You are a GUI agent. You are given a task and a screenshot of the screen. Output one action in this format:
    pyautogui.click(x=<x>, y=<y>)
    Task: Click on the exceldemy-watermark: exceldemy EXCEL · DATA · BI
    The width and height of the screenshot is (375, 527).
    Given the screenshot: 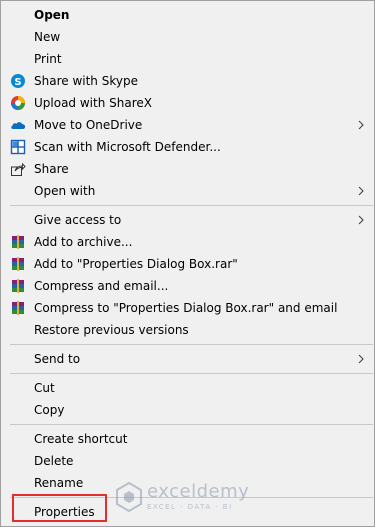 What is the action you would take?
    pyautogui.click(x=190, y=498)
    